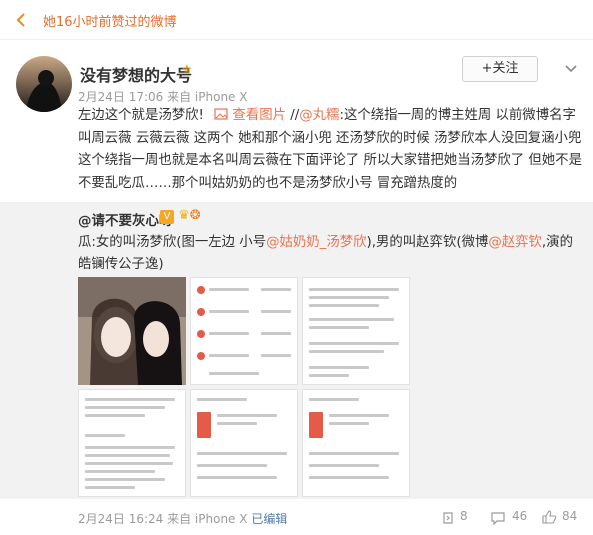 Image resolution: width=593 pixels, height=535 pixels. Describe the element at coordinates (187, 70) in the screenshot. I see `gold-vip-icon: ⚜` at that location.